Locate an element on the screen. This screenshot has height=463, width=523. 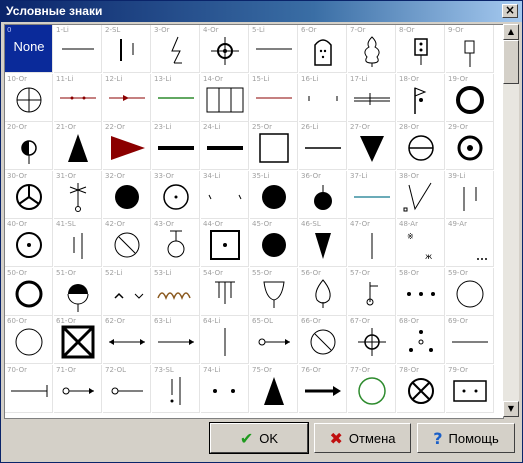
symbol-cell: 61-Or is located at coordinates (78, 340).